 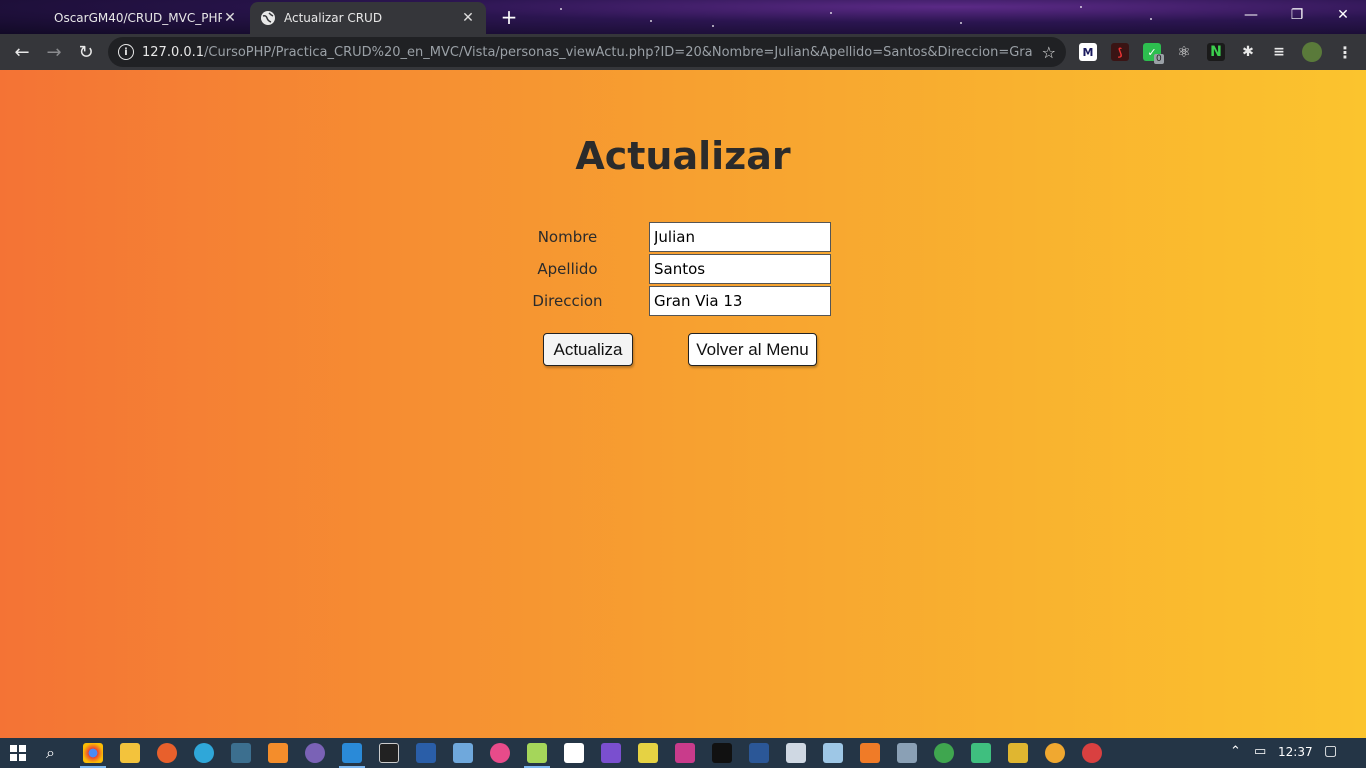 I want to click on direccion-input, so click(x=740, y=301).